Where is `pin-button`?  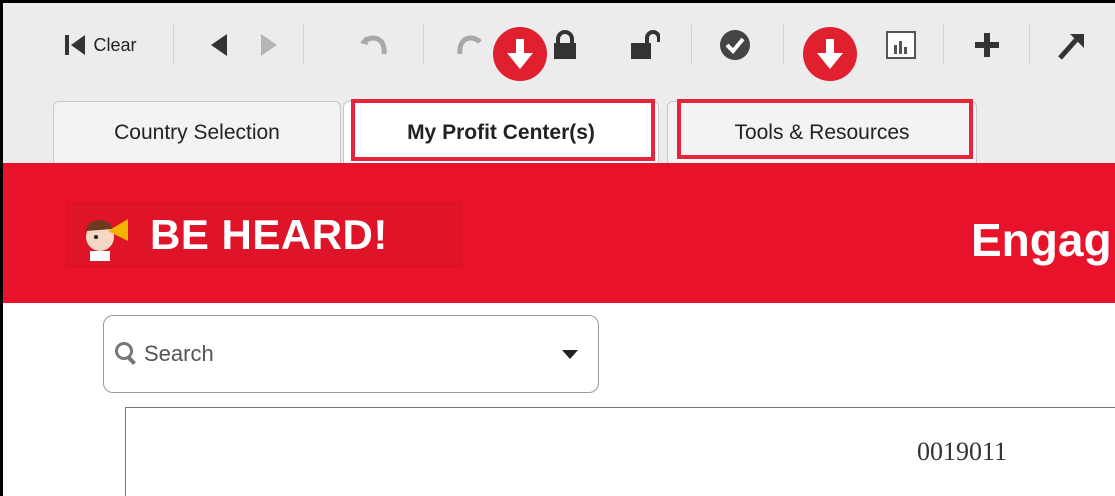
pin-button is located at coordinates (1071, 45).